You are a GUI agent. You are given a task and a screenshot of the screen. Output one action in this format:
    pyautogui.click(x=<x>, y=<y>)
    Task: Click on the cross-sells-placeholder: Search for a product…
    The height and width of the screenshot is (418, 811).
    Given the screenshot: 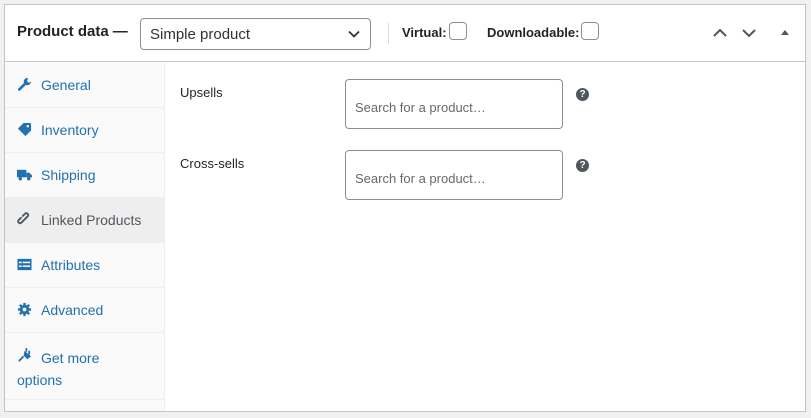 What is the action you would take?
    pyautogui.click(x=420, y=178)
    